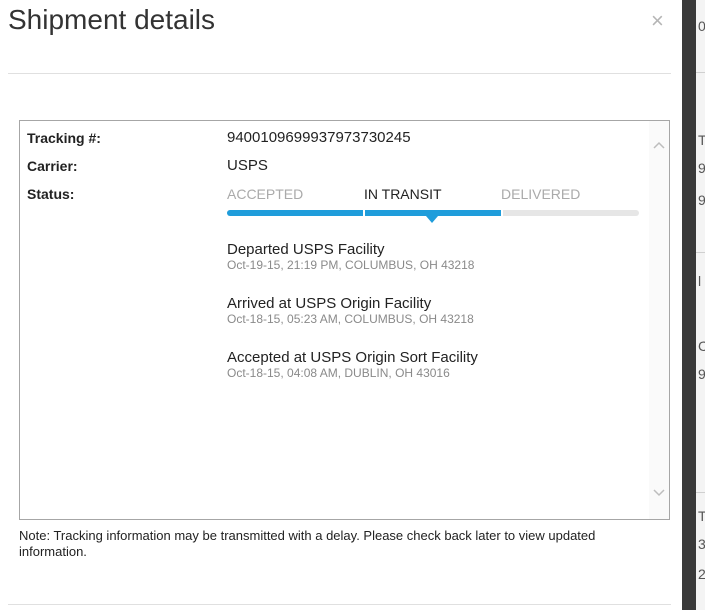  What do you see at coordinates (701, 574) in the screenshot?
I see `background-text: 2s` at bounding box center [701, 574].